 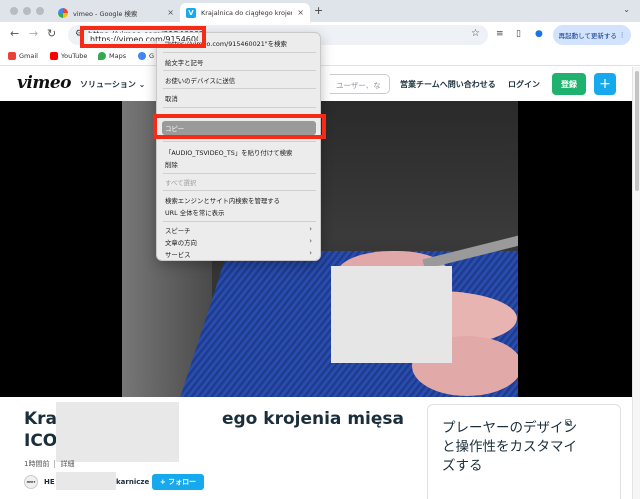 What do you see at coordinates (28, 56) in the screenshot?
I see `bookmark-label: Gmail` at bounding box center [28, 56].